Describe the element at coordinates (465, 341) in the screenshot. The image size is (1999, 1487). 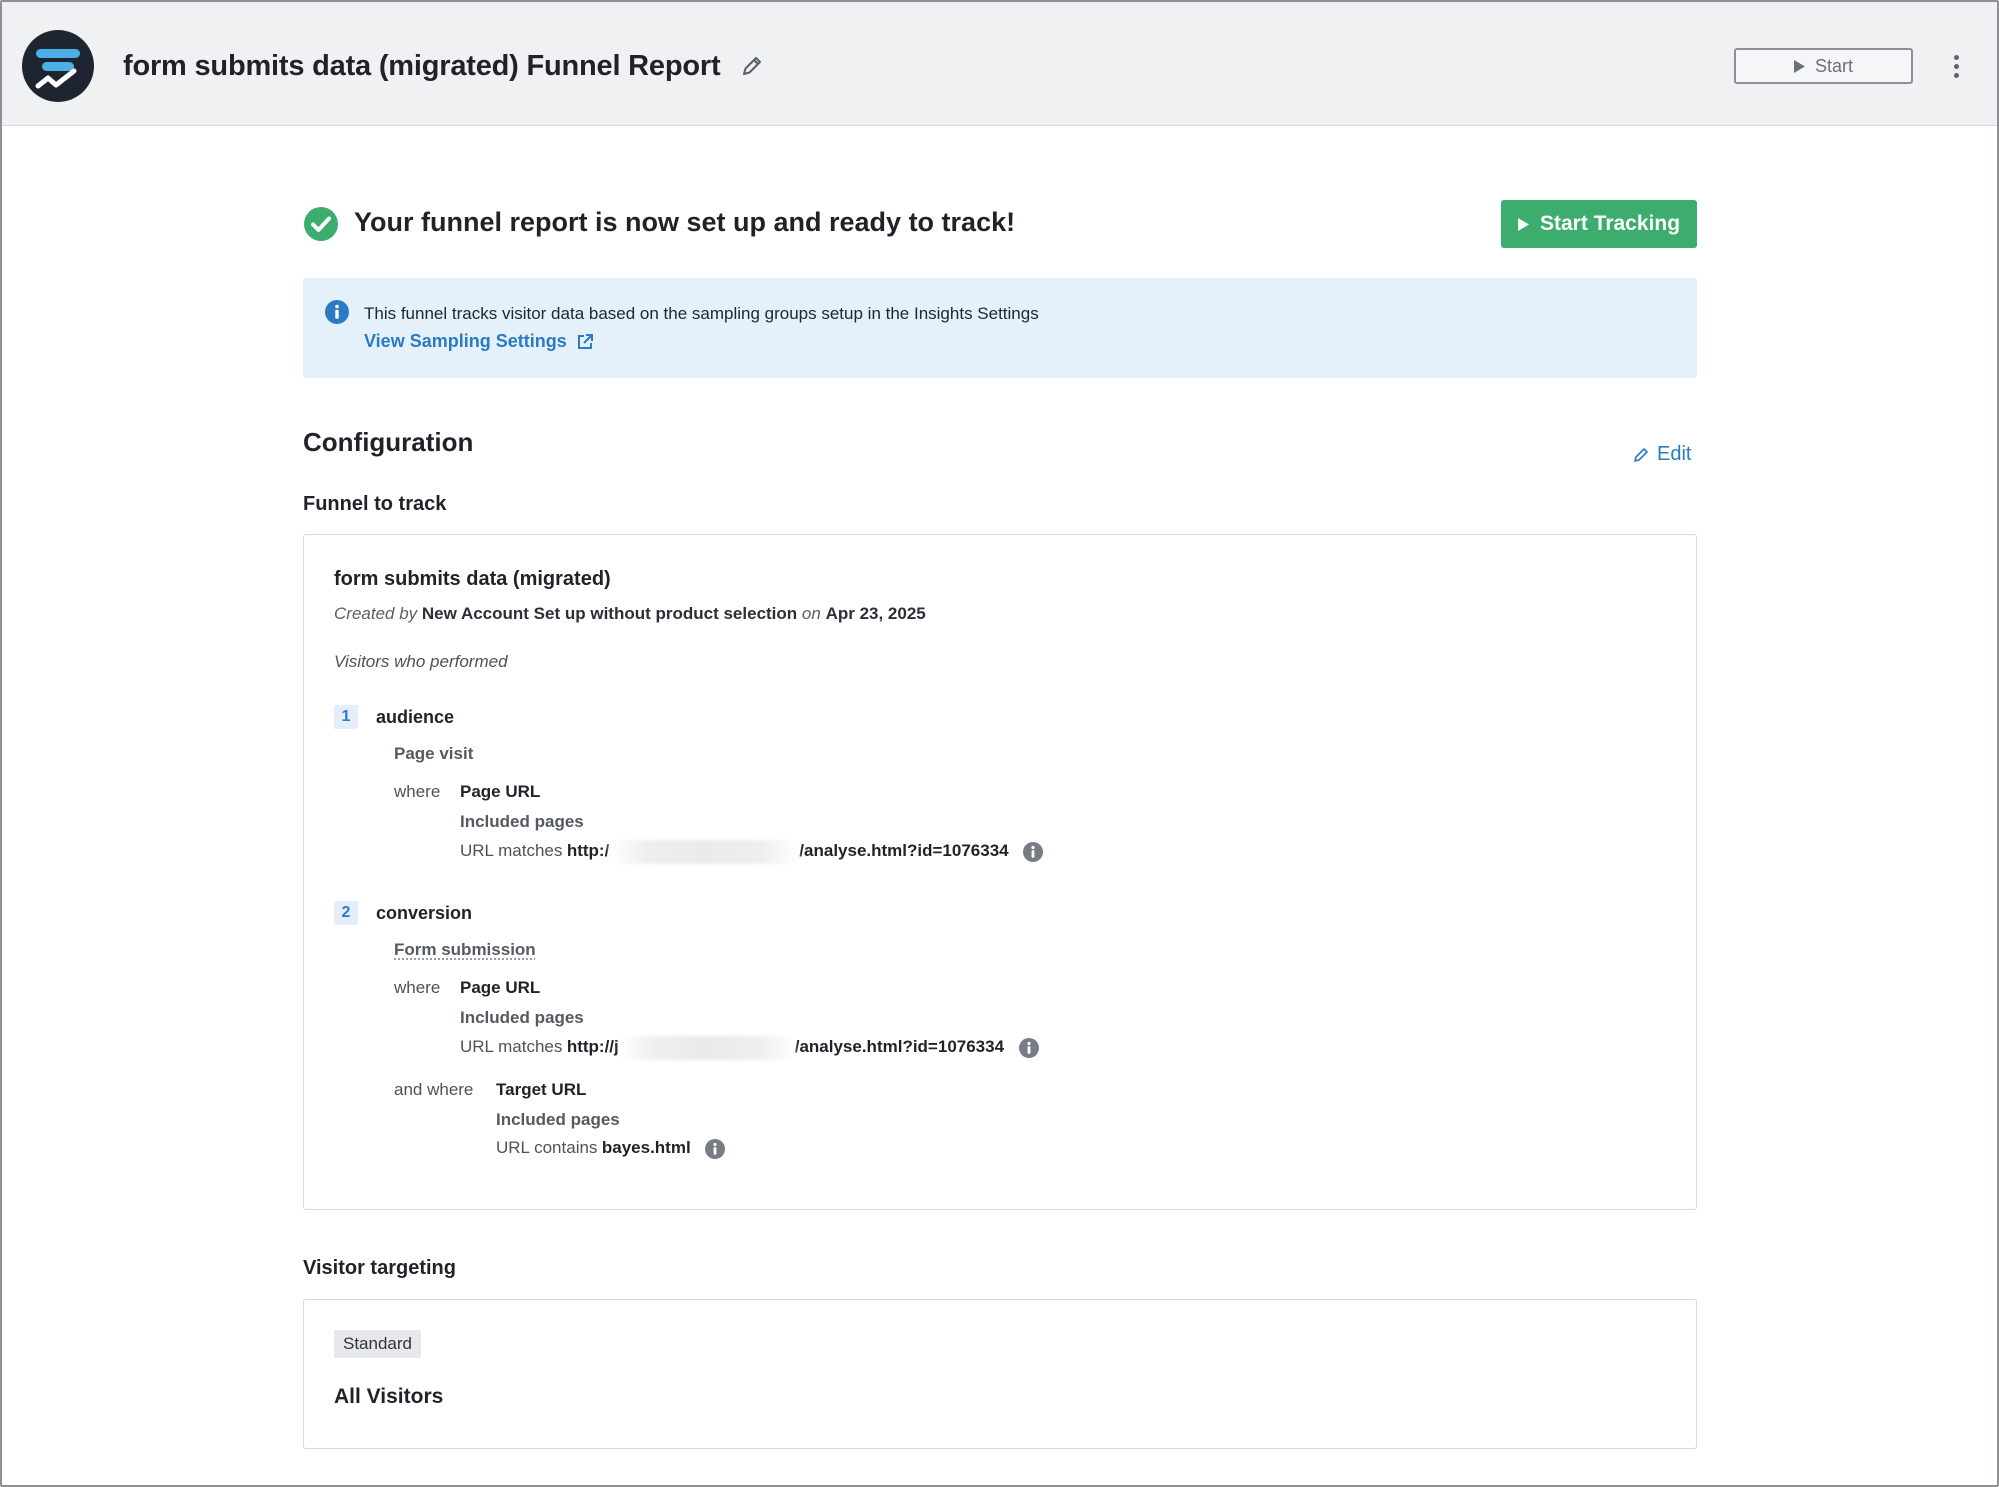
I see `view-sampling-settings-label: View Sampling Settings` at that location.